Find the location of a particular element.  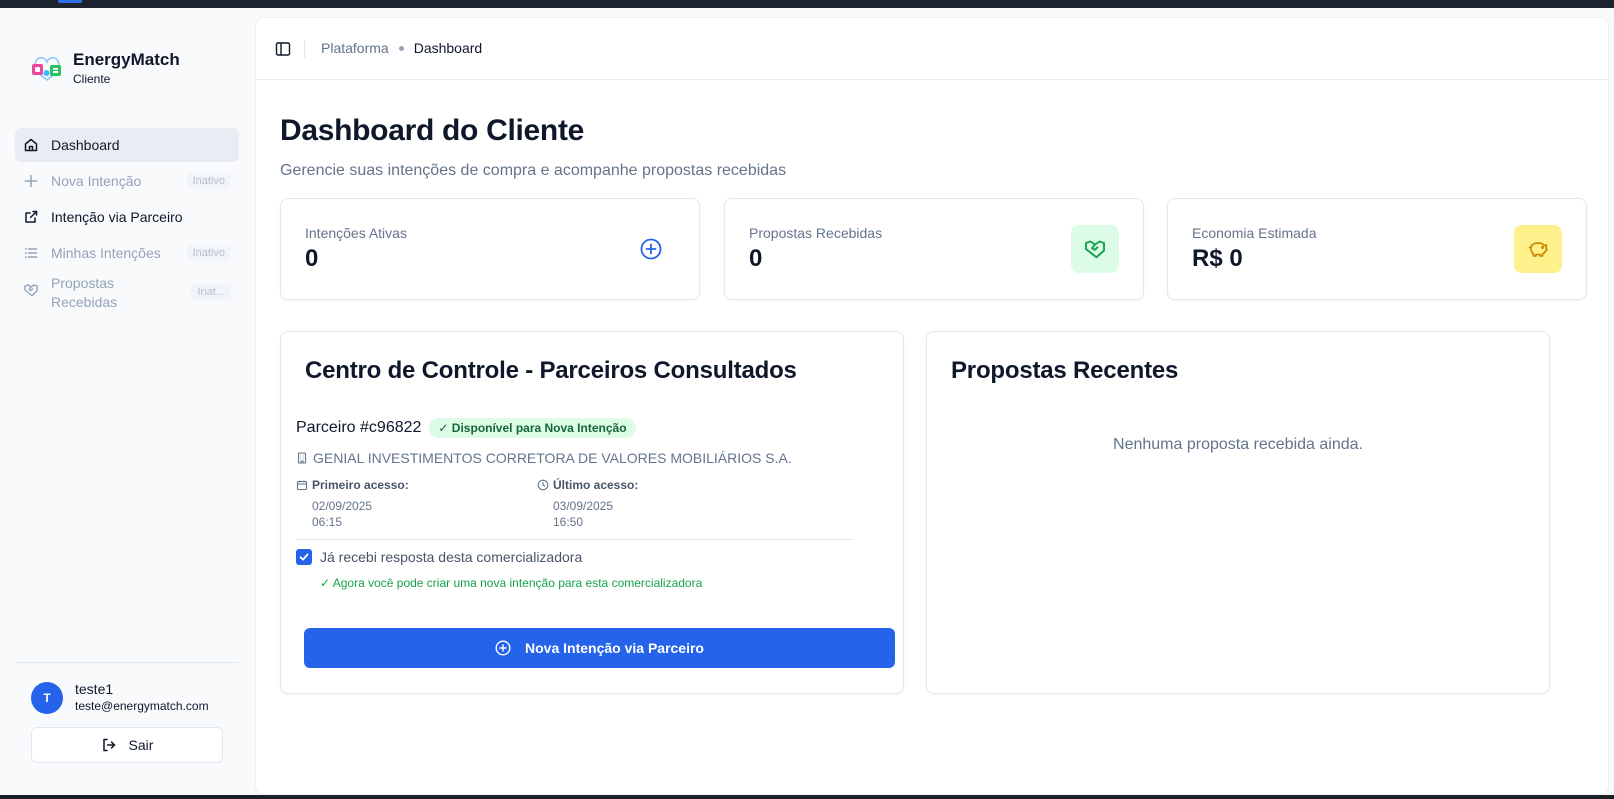

last-access-time: 16:50 is located at coordinates (568, 522).